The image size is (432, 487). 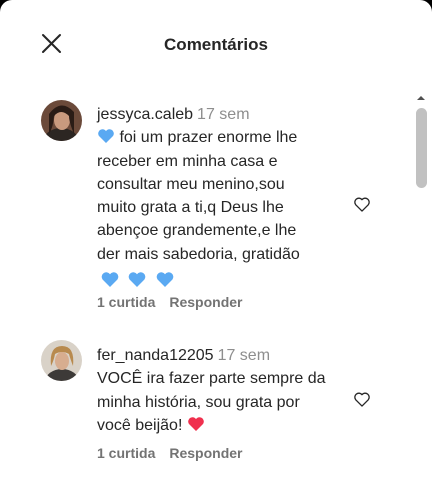 I want to click on scroll-up-arrow-icon, so click(x=421, y=98).